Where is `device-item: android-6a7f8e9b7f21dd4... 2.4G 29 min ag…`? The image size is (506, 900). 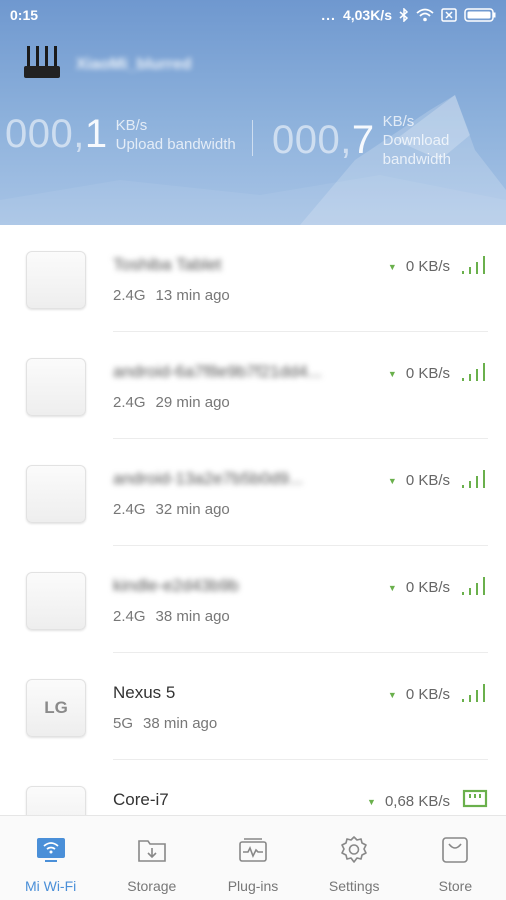
device-item: android-6a7f8e9b7f21dd4... 2.4G 29 min ag… is located at coordinates (253, 385).